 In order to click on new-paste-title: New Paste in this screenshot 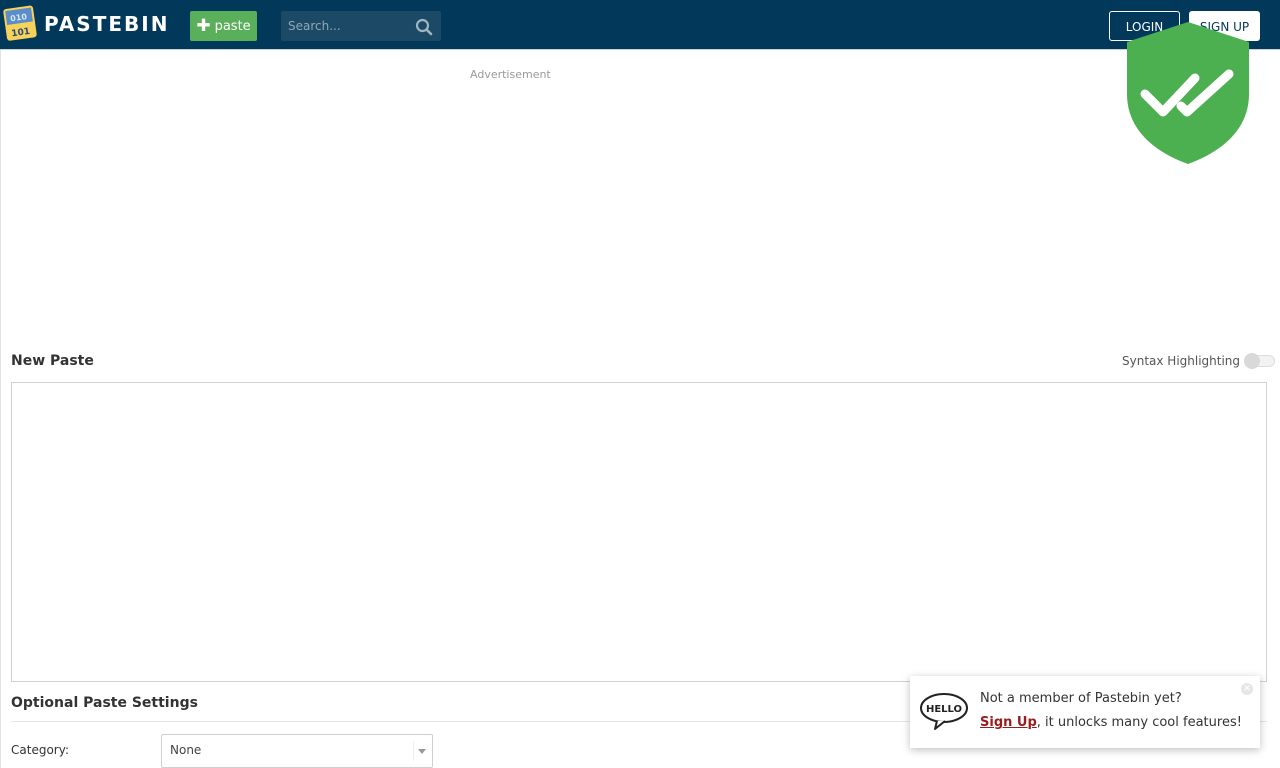, I will do `click(52, 361)`.